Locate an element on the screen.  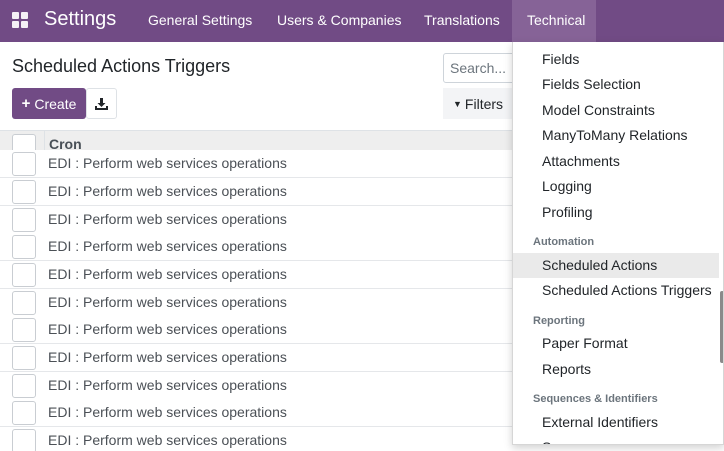
menu-item-sequences: Sequences is located at coordinates (616, 439).